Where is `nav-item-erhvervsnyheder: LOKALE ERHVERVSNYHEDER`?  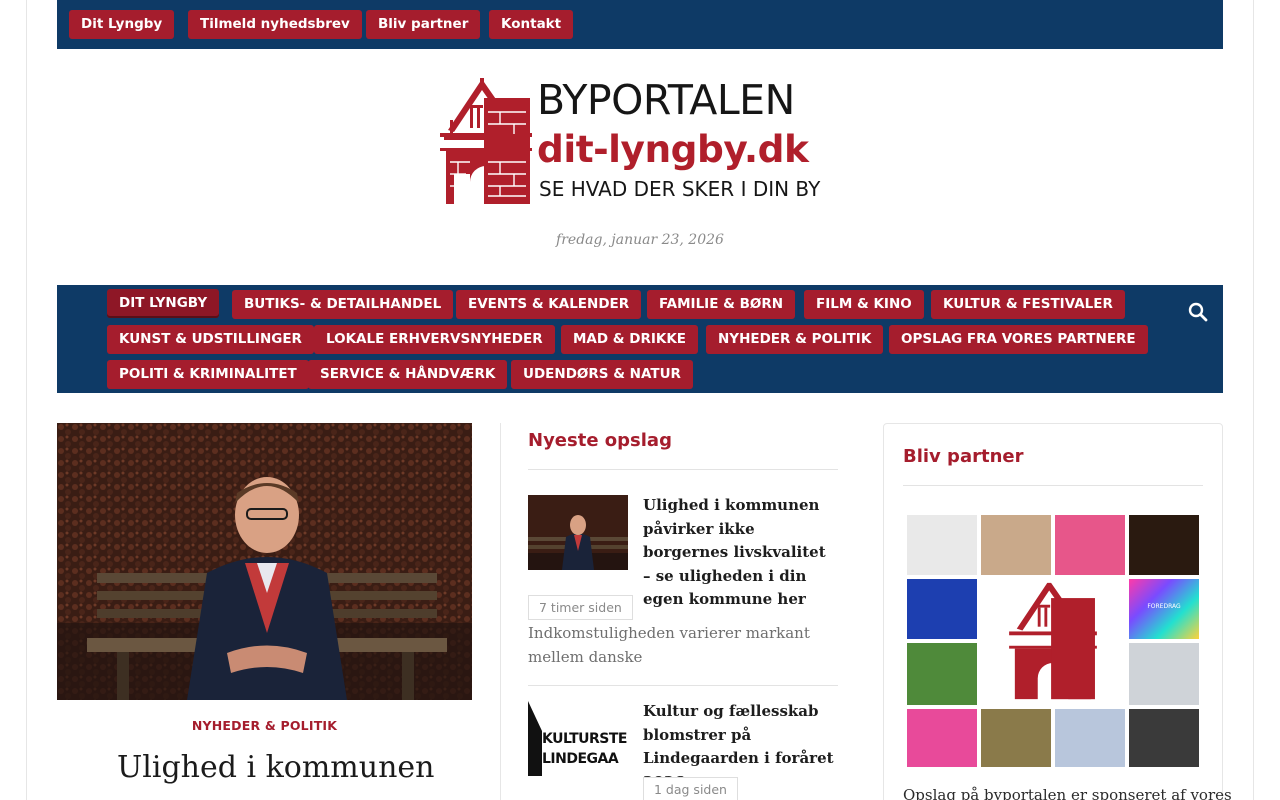
nav-item-erhvervsnyheder: LOKALE ERHVERVSNYHEDER is located at coordinates (434, 339).